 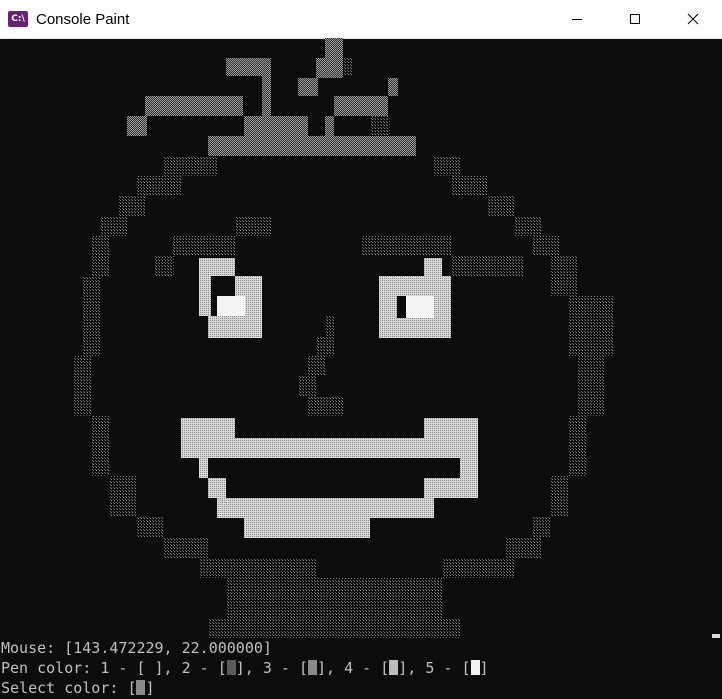 What do you see at coordinates (51, 668) in the screenshot?
I see `pen-color-label: Pen color:` at bounding box center [51, 668].